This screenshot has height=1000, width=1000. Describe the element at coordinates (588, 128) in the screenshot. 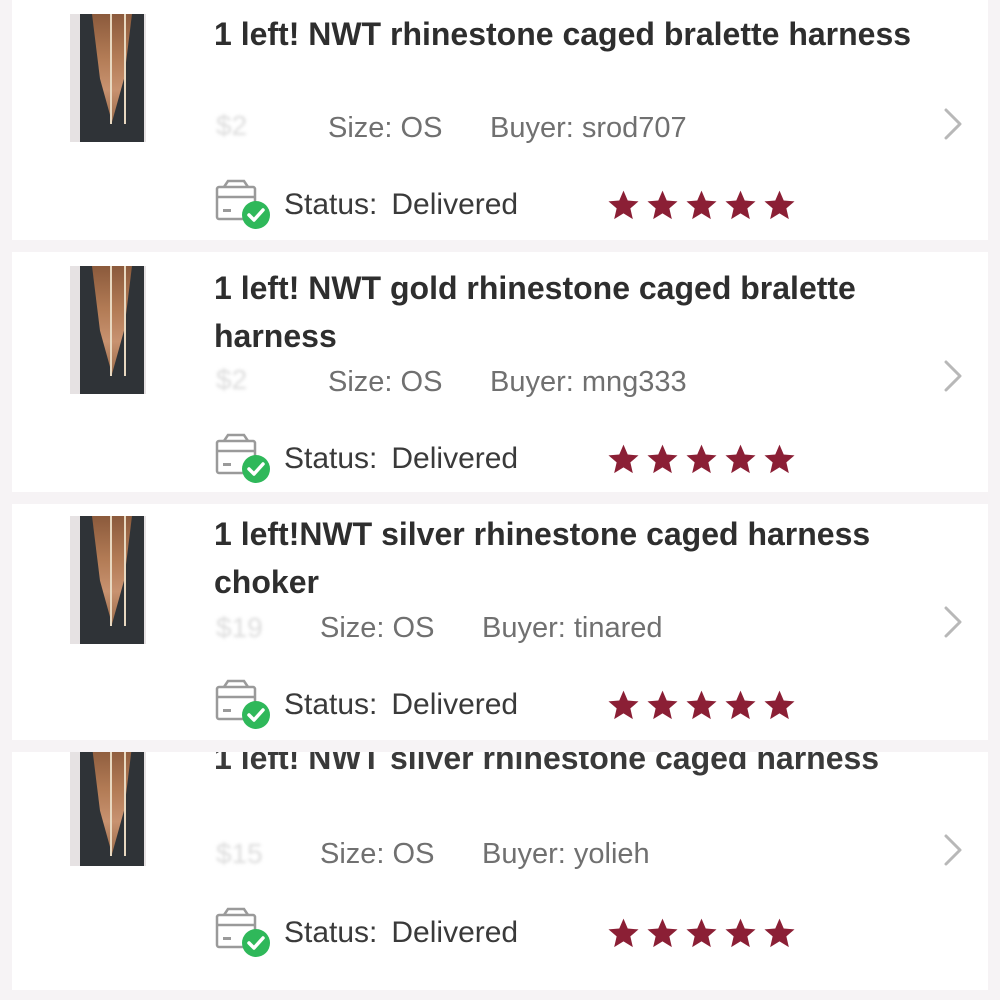

I see `order-buyer: Buyer: srod707` at that location.